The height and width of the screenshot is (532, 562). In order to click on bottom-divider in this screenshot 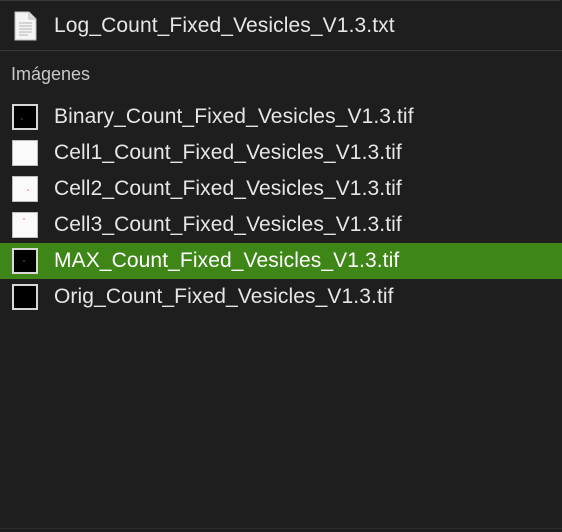, I will do `click(281, 528)`.